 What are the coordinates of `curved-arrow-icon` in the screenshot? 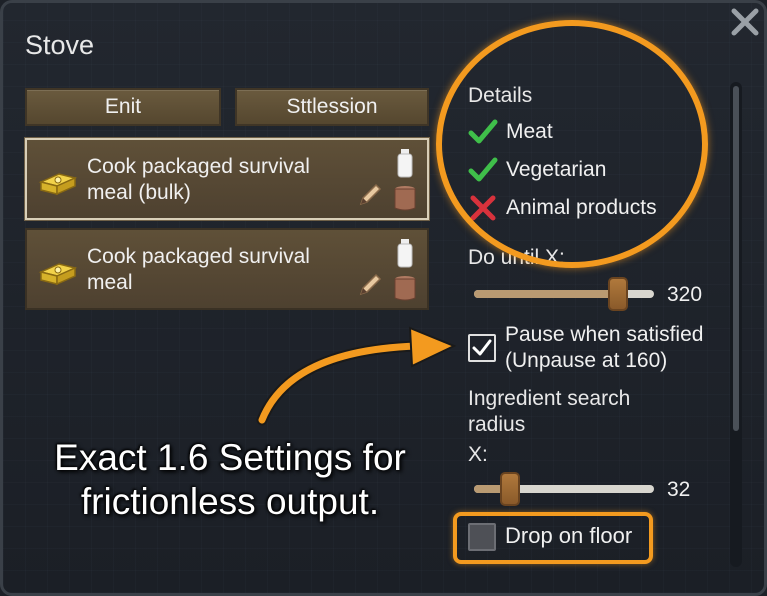 It's located at (356, 376).